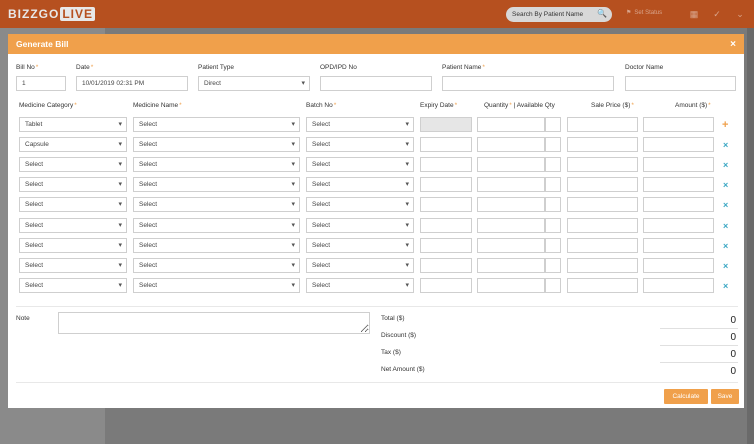 Image resolution: width=754 pixels, height=444 pixels. I want to click on user-status-menu: ⚑ Set Status, so click(644, 13).